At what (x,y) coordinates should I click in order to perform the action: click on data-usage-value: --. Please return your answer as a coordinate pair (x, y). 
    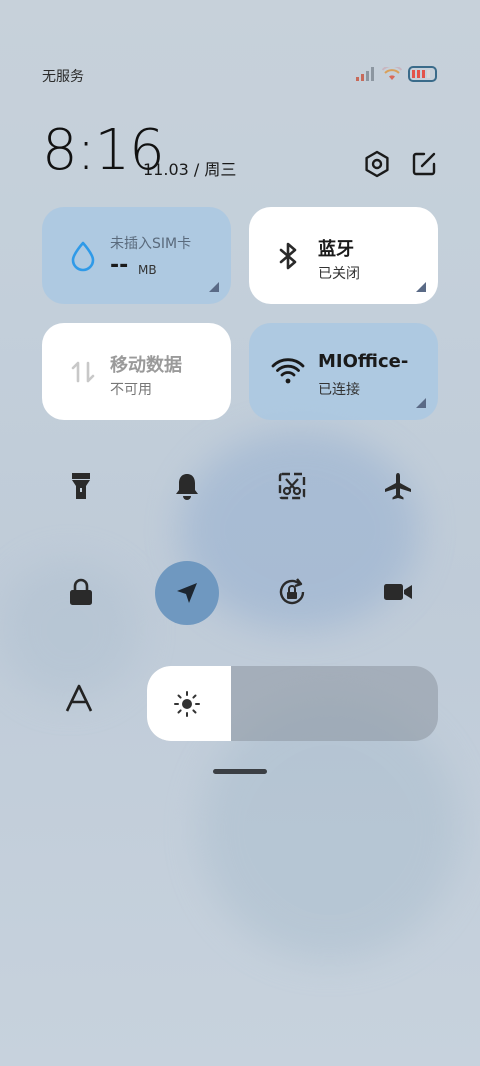
    Looking at the image, I should click on (119, 265).